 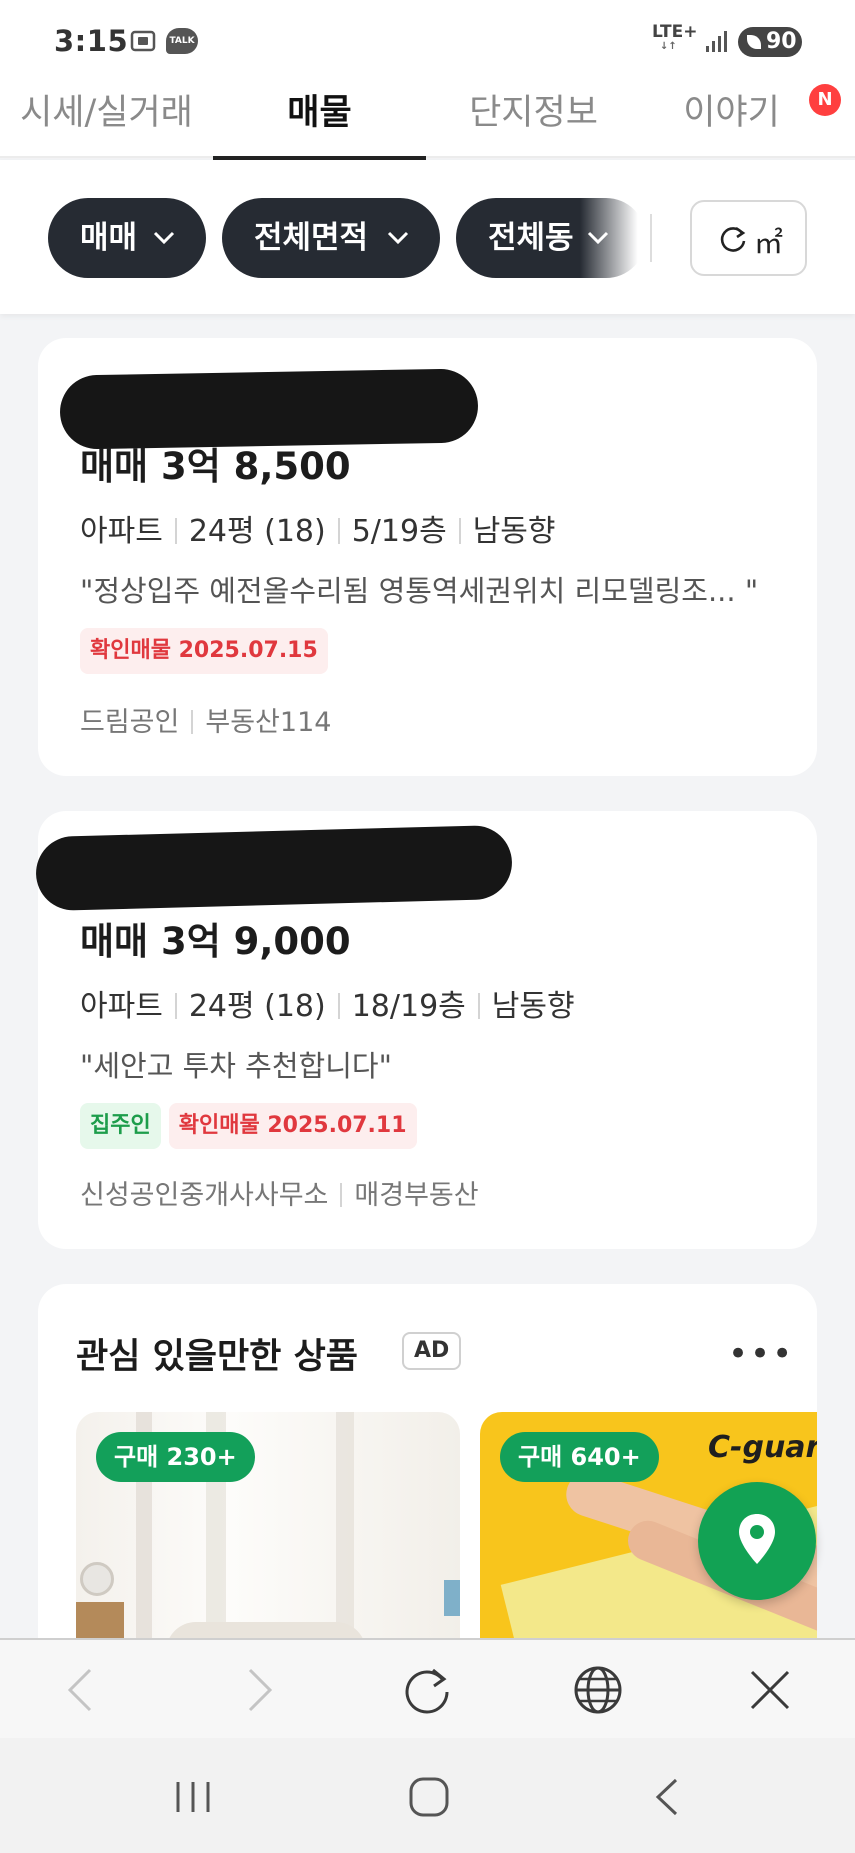 I want to click on listing-floor: 5/19층, so click(x=399, y=531).